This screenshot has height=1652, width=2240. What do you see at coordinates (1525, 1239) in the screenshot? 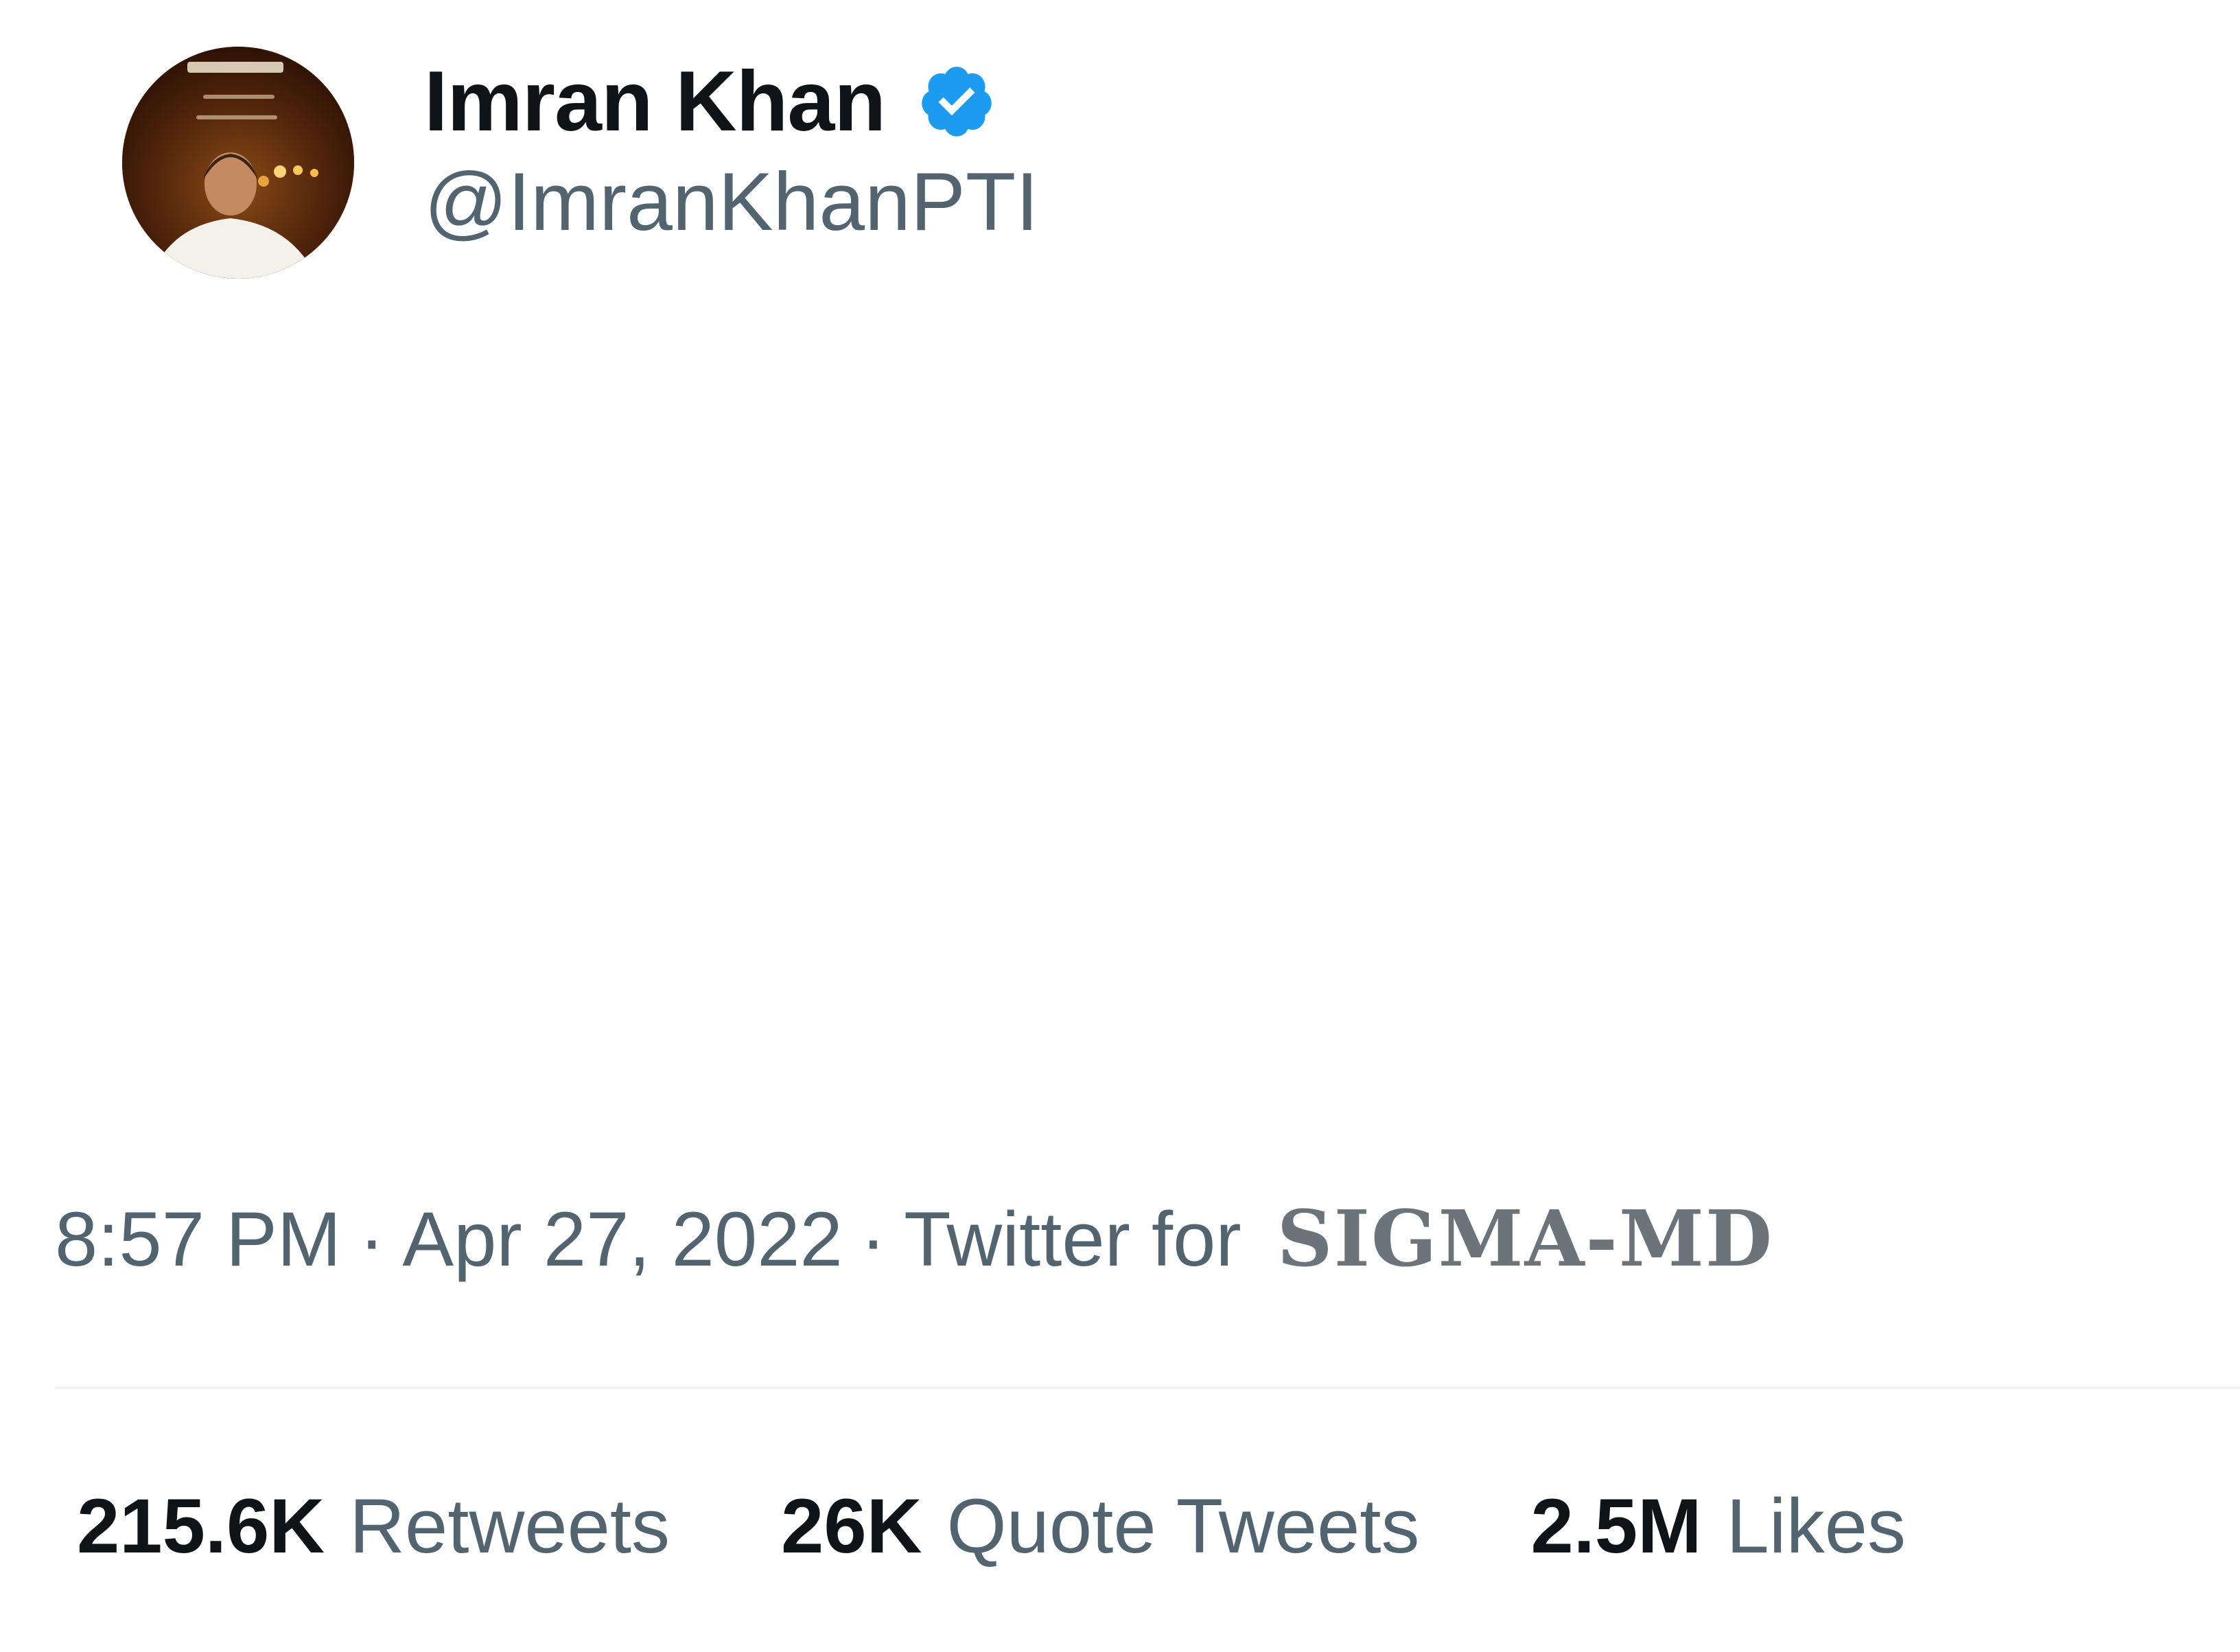
I see `client-source: SIGMA-MD` at bounding box center [1525, 1239].